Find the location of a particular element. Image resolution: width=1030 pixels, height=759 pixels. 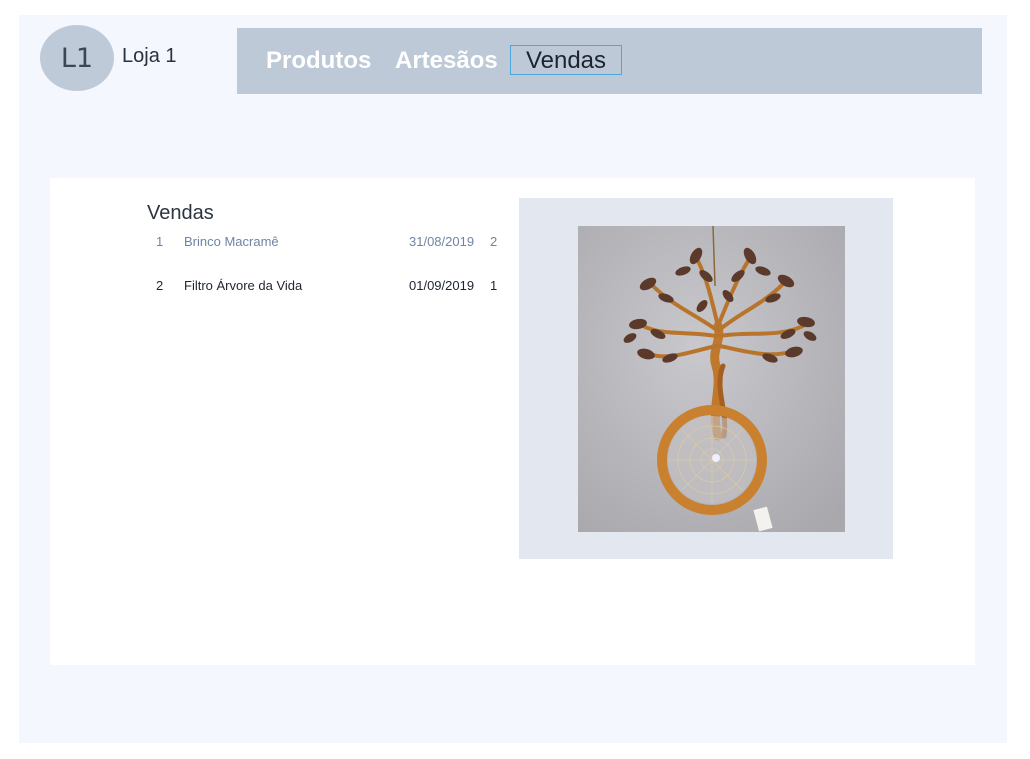

avatar-initials: L1 is located at coordinates (77, 58).